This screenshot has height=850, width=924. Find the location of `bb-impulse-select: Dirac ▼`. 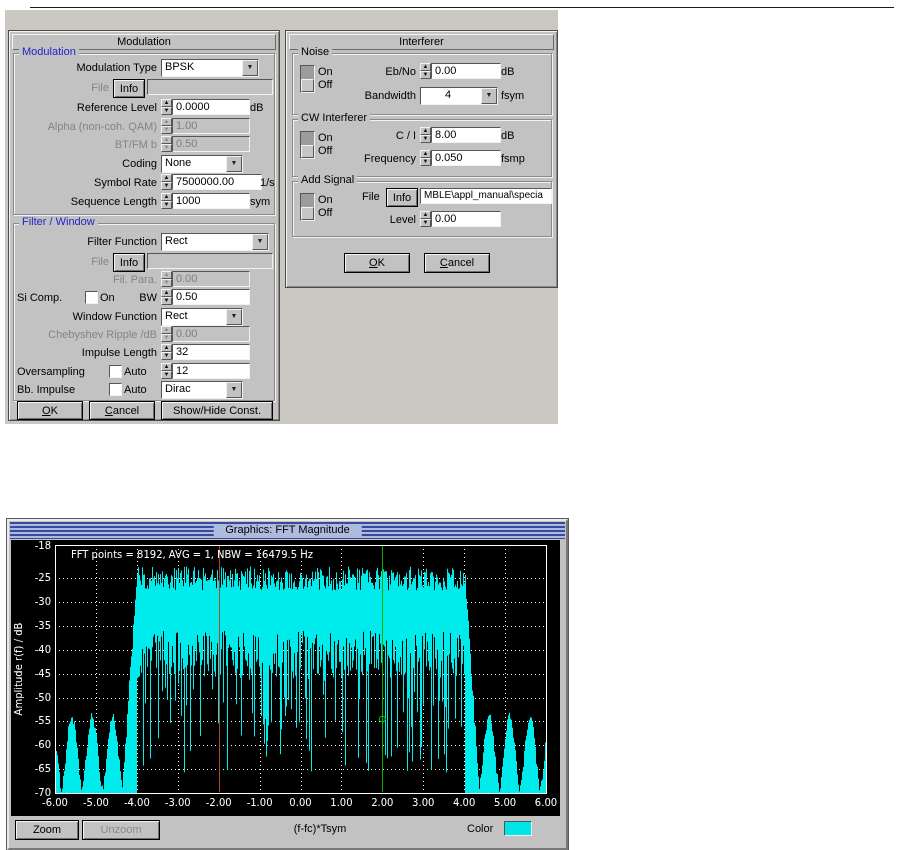

bb-impulse-select: Dirac ▼ is located at coordinates (202, 390).